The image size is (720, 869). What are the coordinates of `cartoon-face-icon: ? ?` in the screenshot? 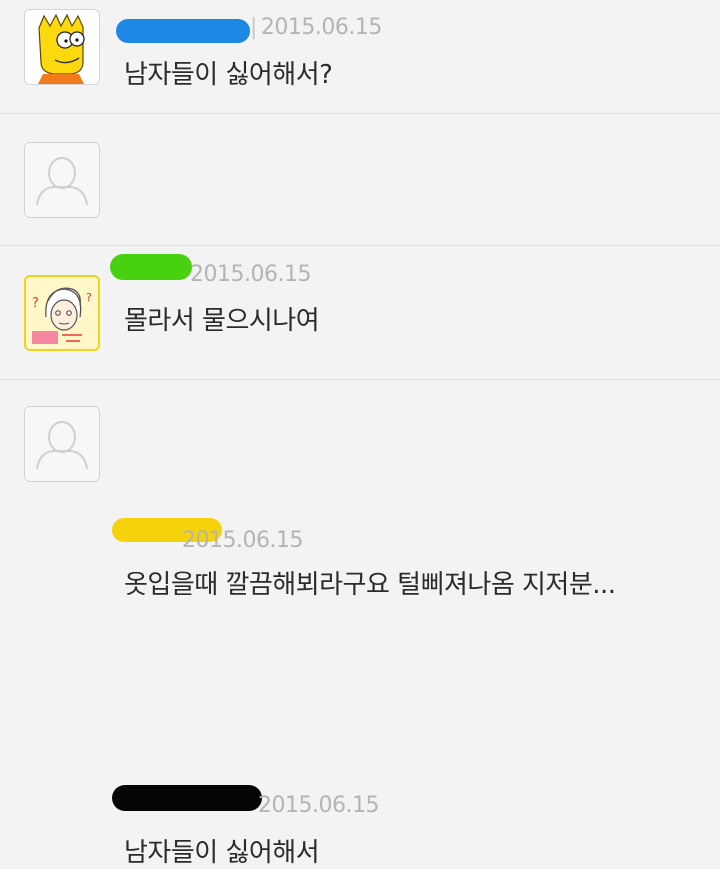 It's located at (62, 313).